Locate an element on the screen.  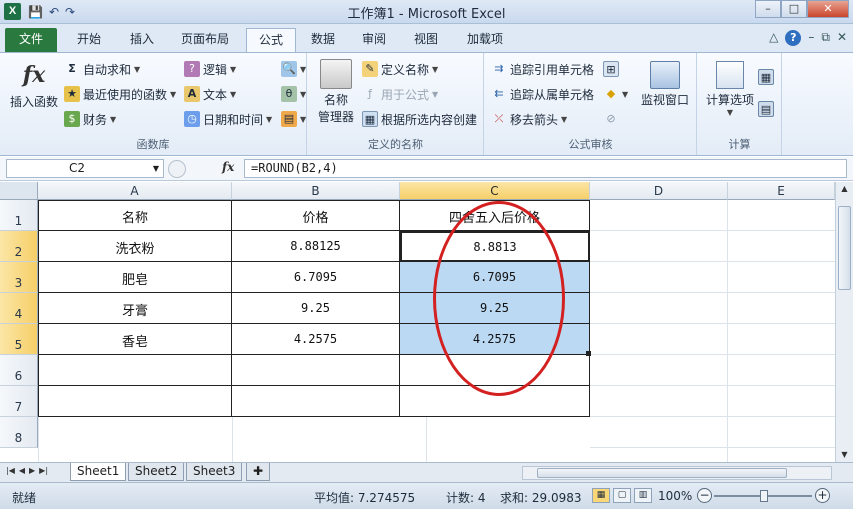
cell-c6 is located at coordinates (495, 370).